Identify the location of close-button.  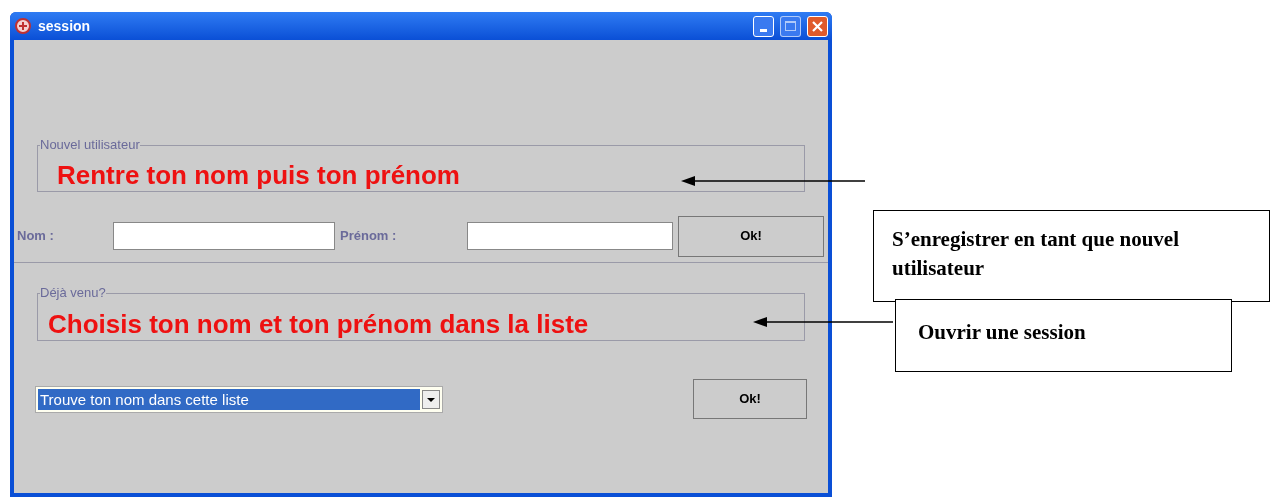
(817, 26).